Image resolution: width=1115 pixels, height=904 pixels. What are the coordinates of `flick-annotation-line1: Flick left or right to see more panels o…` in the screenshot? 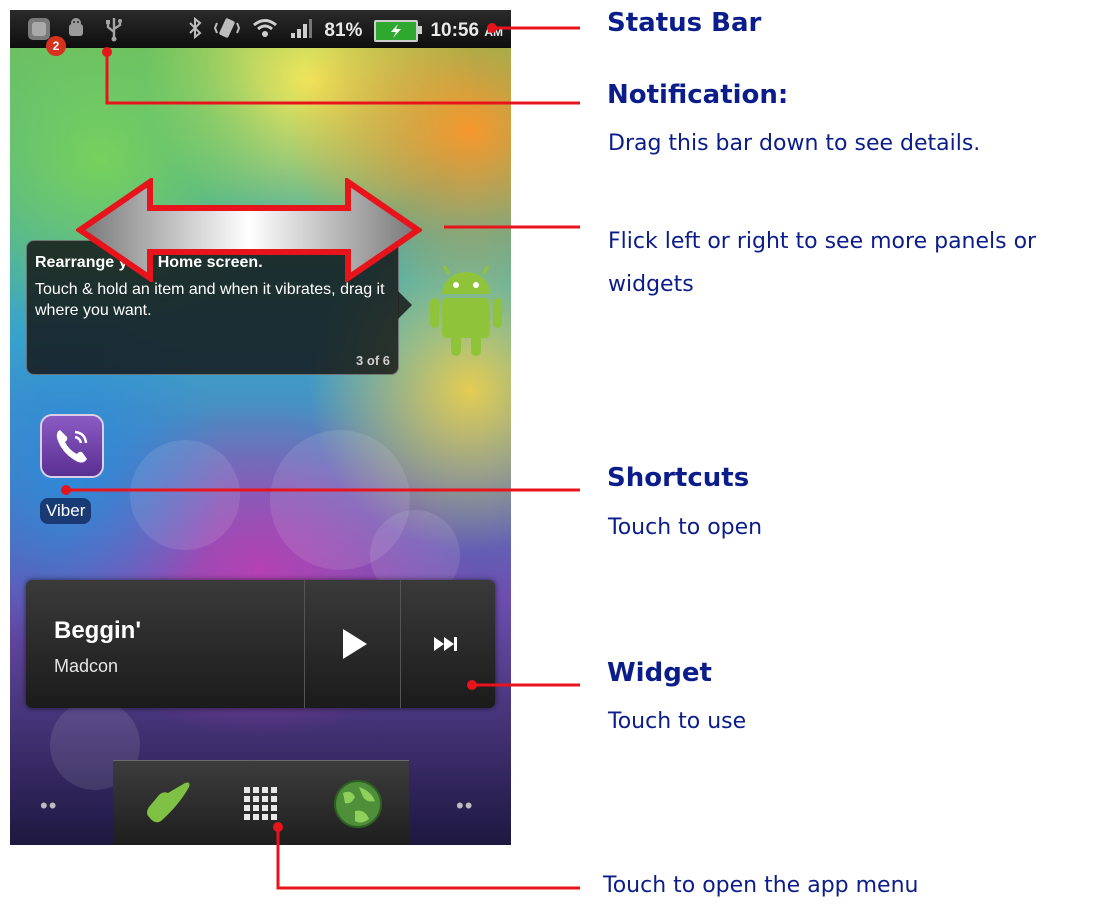 It's located at (822, 241).